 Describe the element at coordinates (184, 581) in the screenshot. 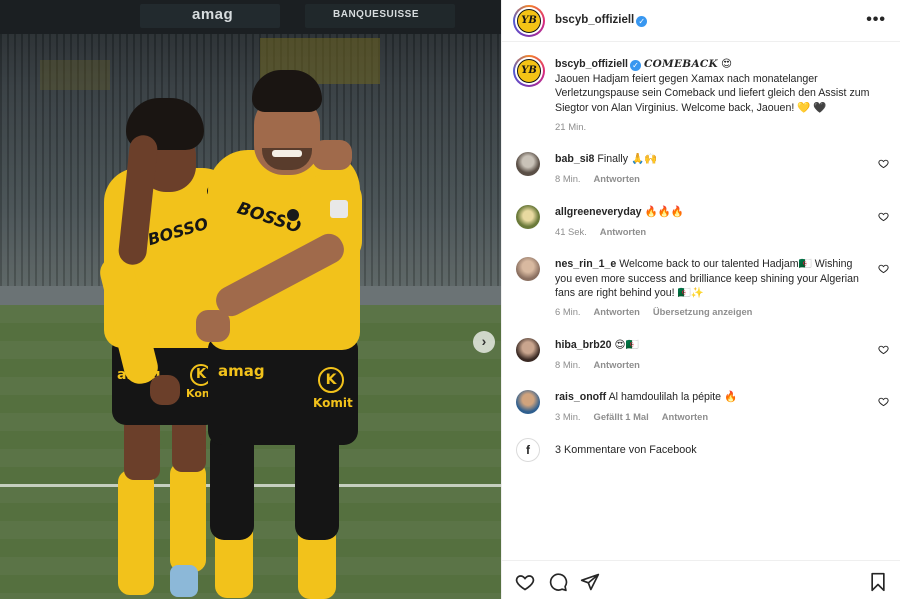

I see `boot` at that location.